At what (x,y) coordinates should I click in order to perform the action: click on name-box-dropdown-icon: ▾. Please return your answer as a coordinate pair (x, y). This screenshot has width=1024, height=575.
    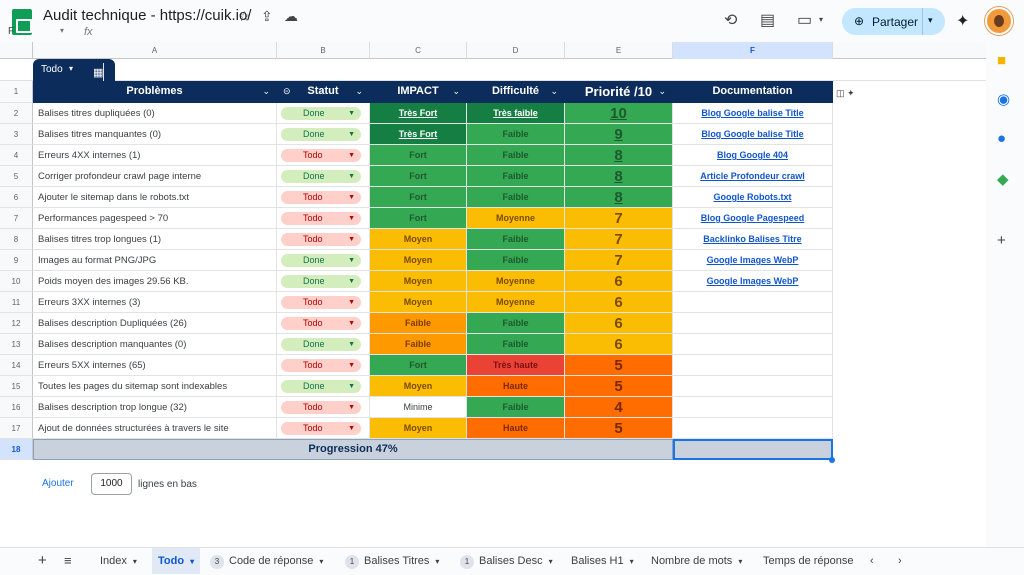
    Looking at the image, I should click on (62, 30).